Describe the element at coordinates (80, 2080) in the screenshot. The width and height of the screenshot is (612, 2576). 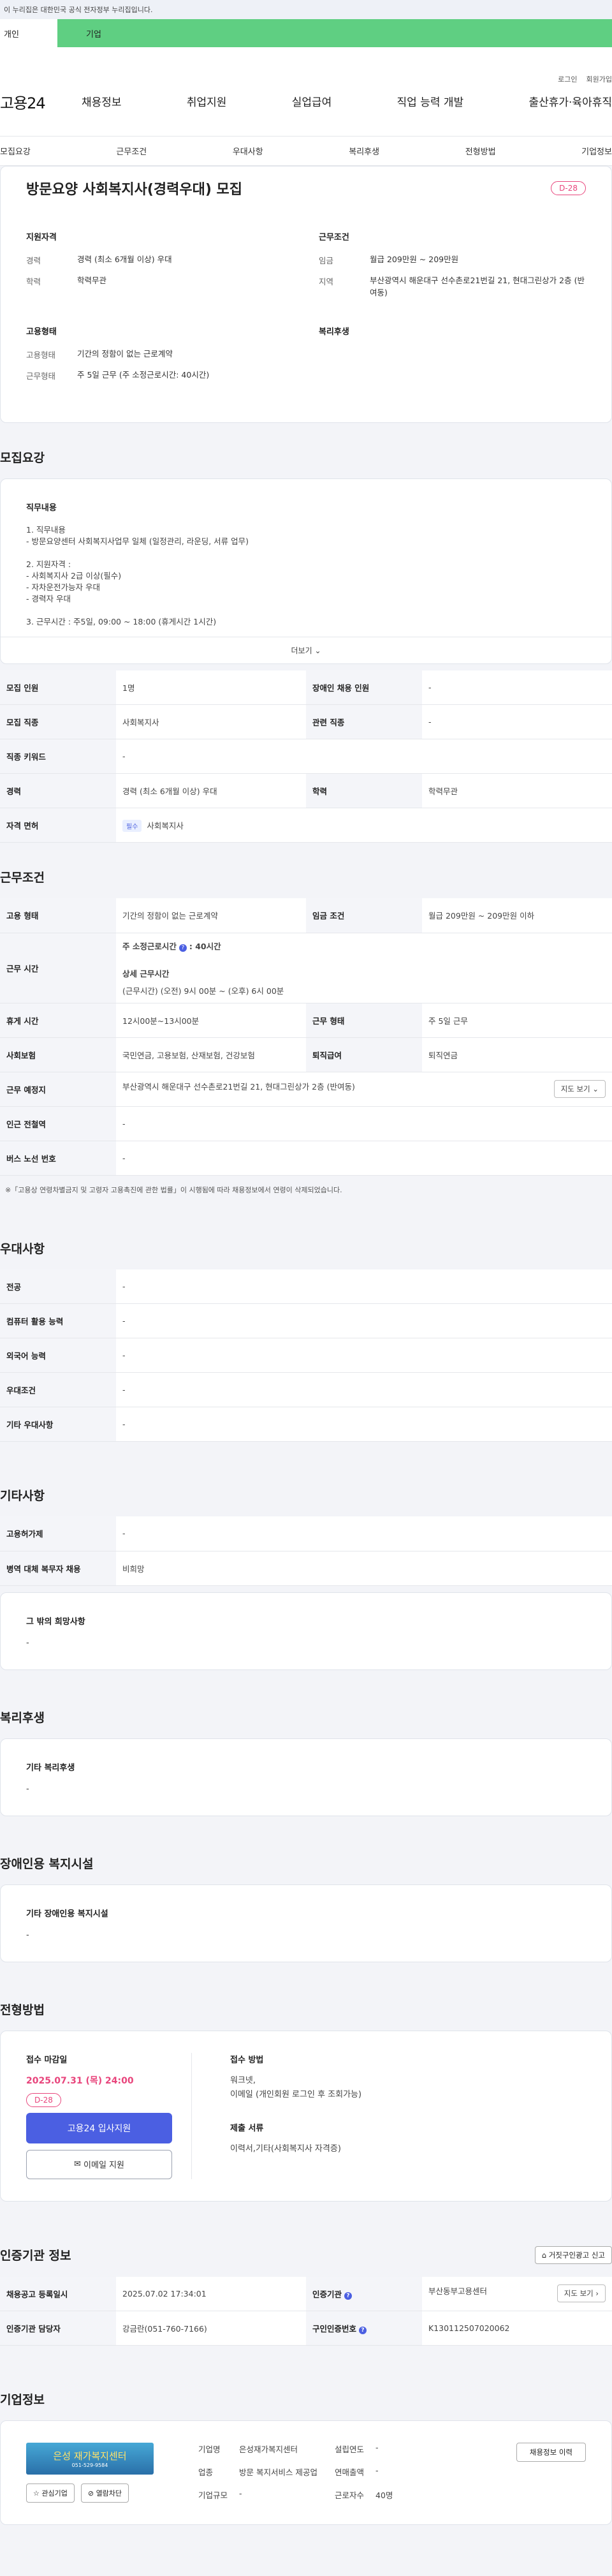
I see `deadline-value: 2025.07.31 (목) 24:00` at that location.